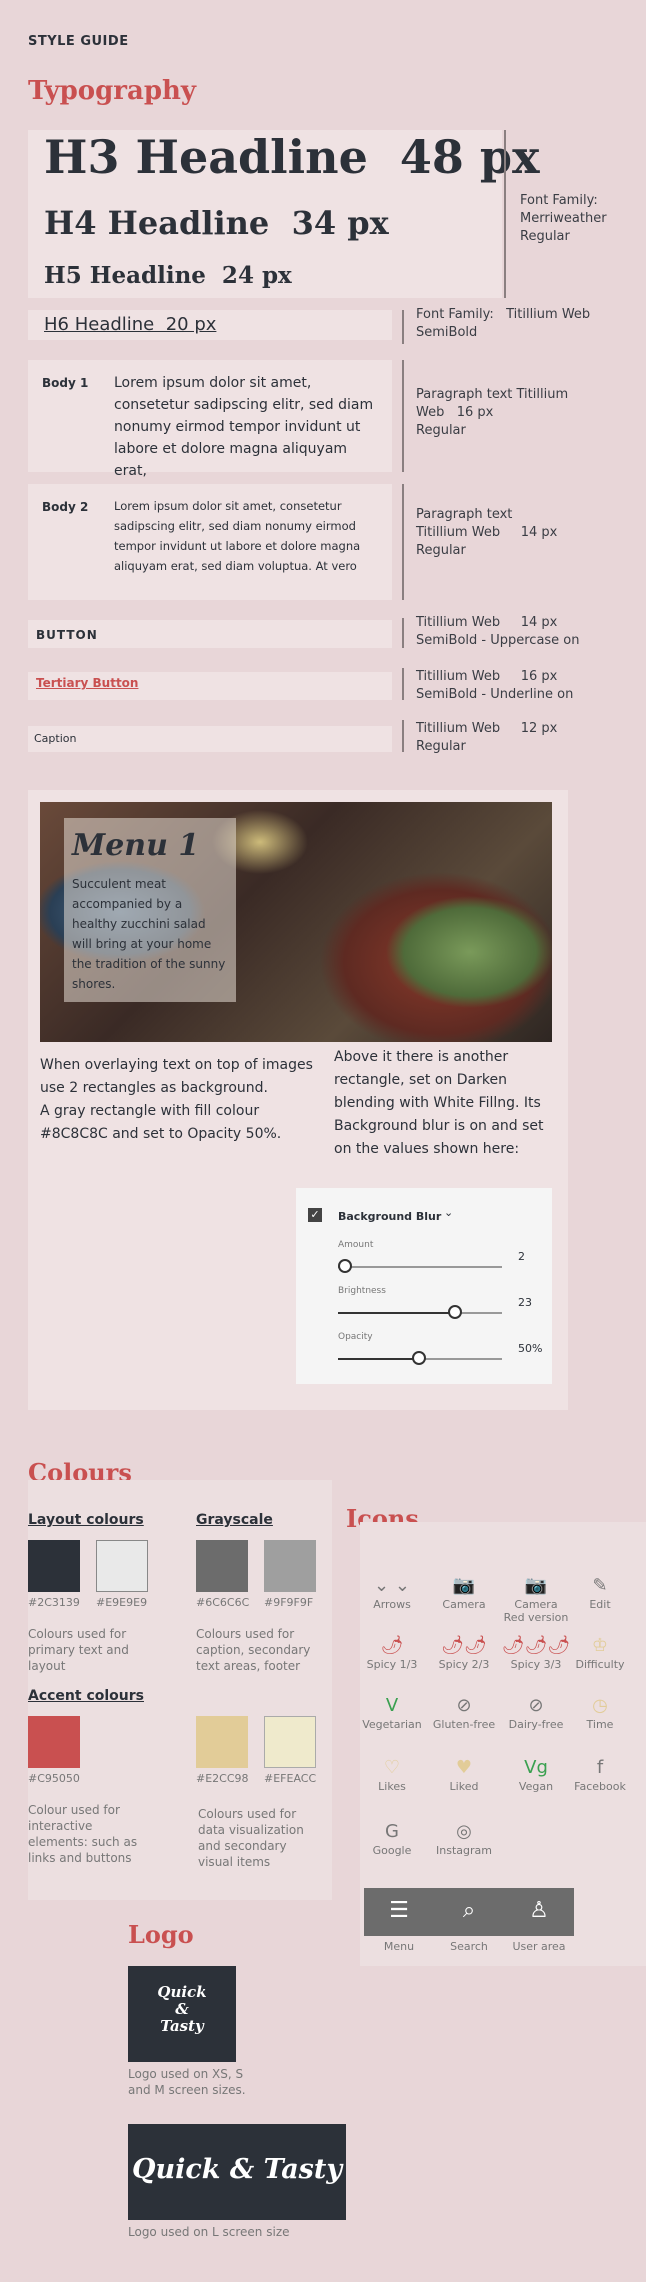  Describe the element at coordinates (600, 1664) in the screenshot. I see `icon-label: Difficulty` at that location.